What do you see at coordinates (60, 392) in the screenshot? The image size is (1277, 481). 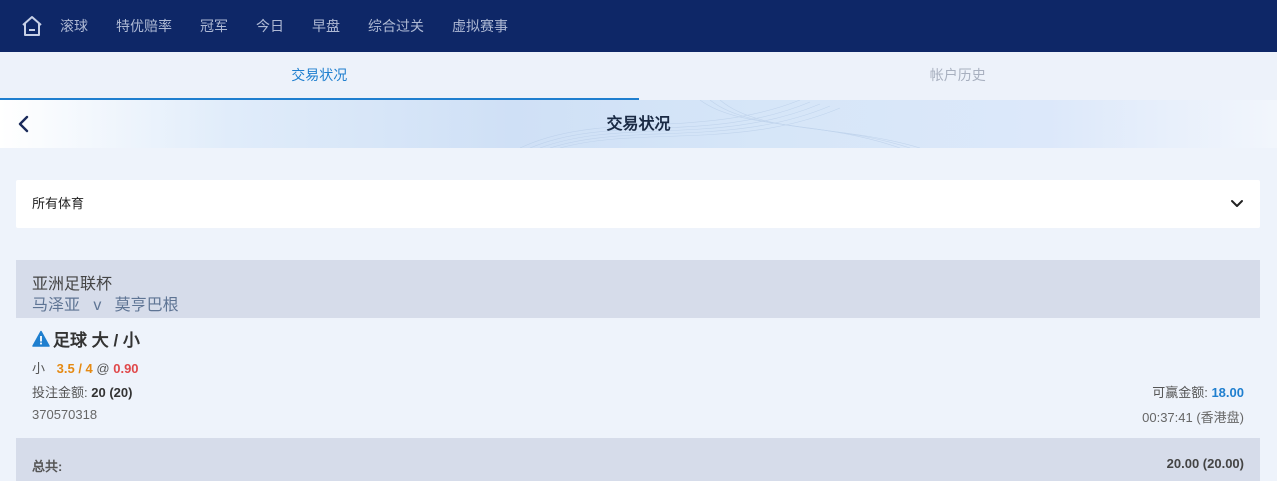 I see `stake-label: 投注金额:` at bounding box center [60, 392].